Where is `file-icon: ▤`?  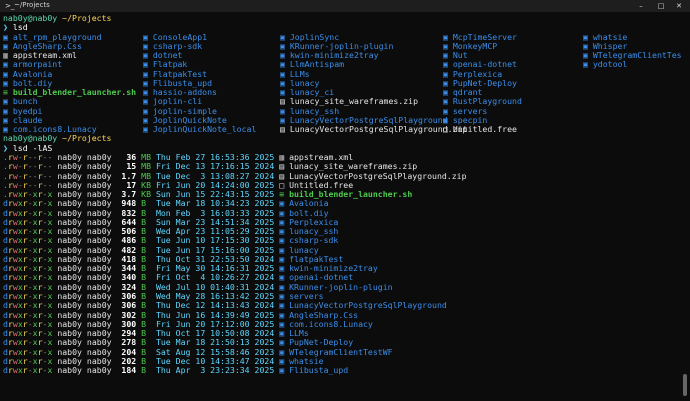
file-icon: ▤ is located at coordinates (285, 129).